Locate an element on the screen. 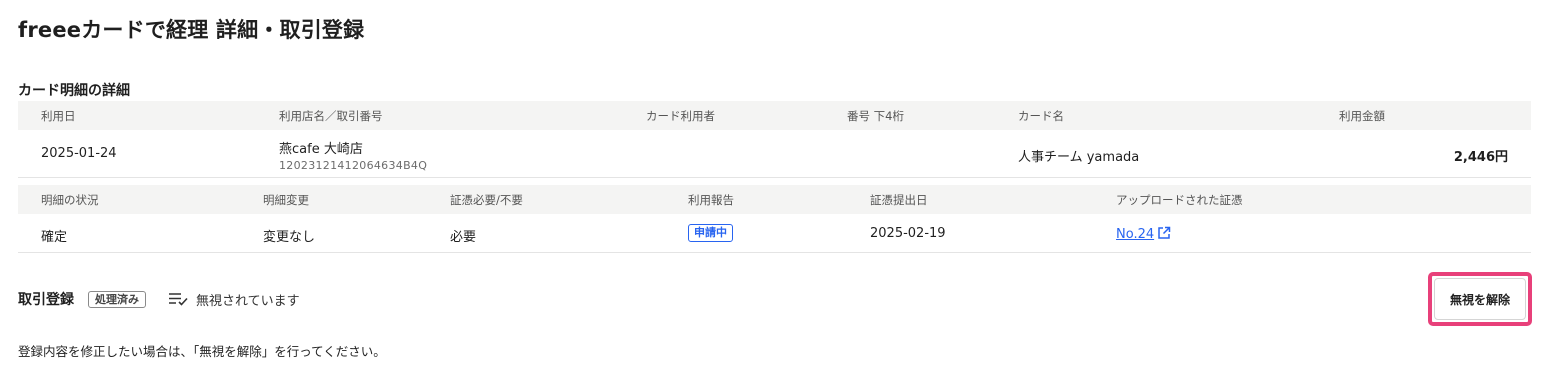  transaction-number: 12023121412064634B4Q is located at coordinates (353, 165).